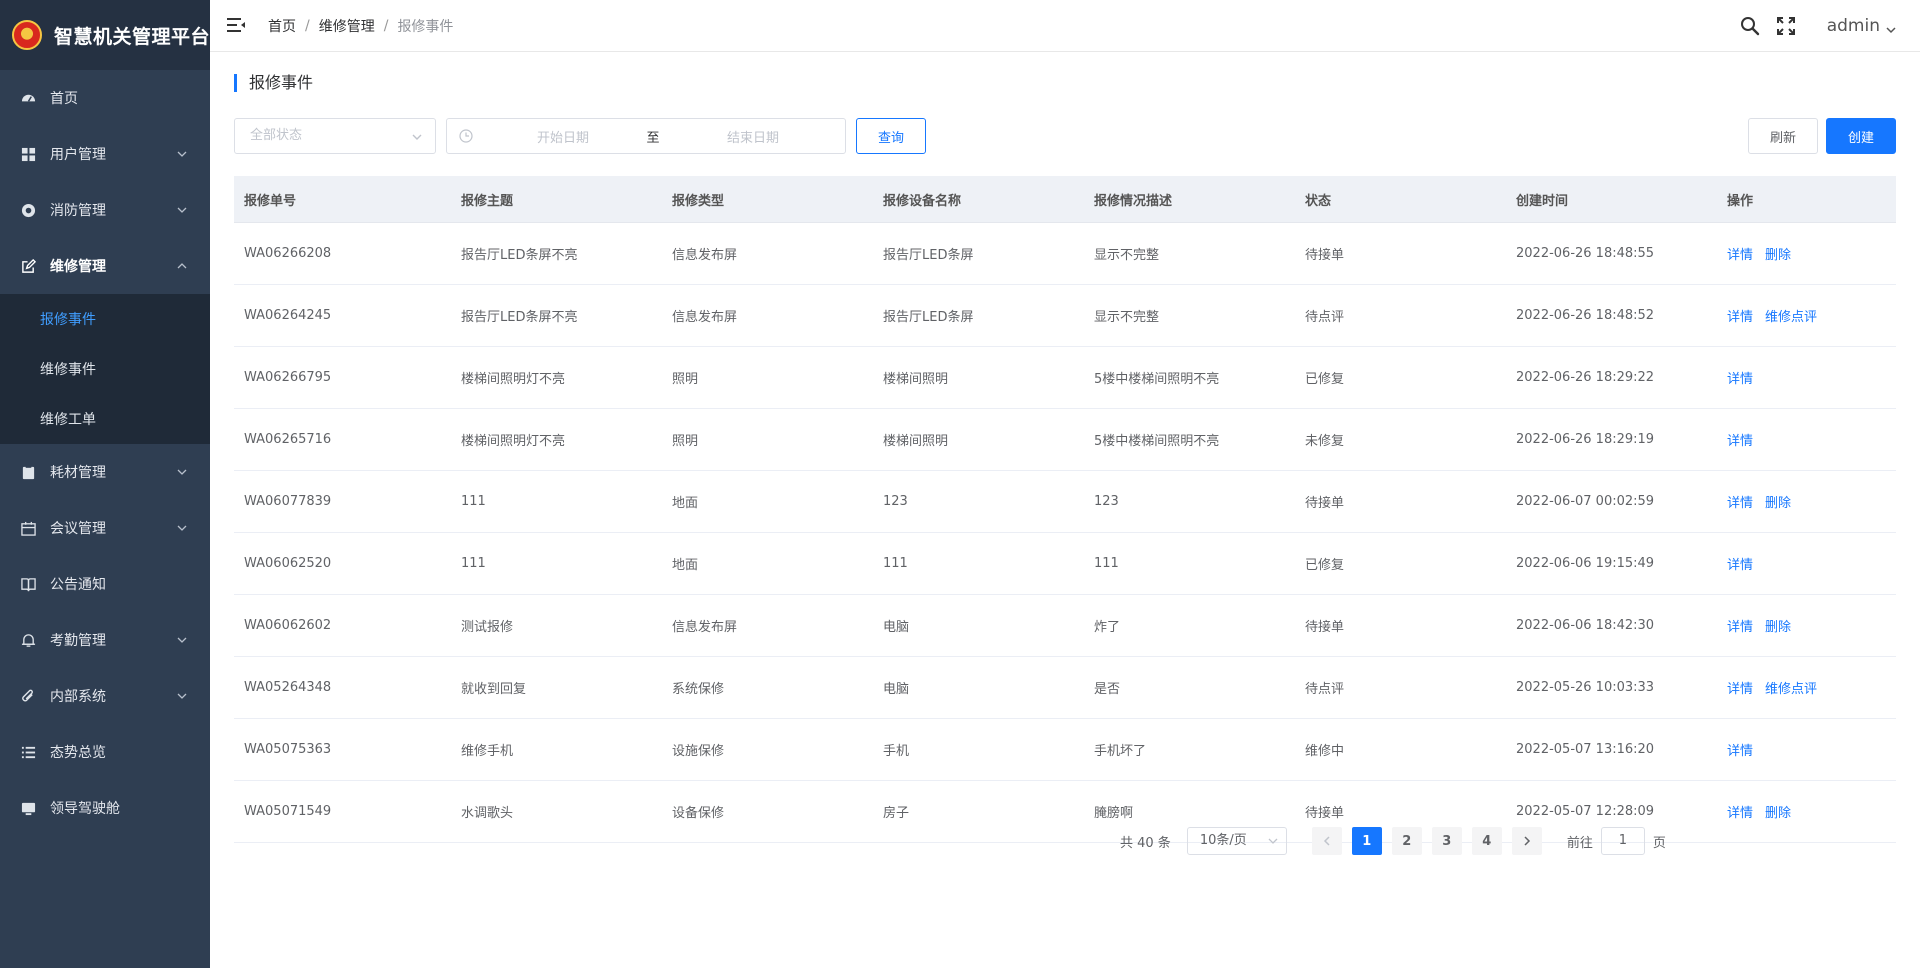 This screenshot has width=1920, height=968. Describe the element at coordinates (288, 563) in the screenshot. I see `cell-id: WA06062520` at that location.